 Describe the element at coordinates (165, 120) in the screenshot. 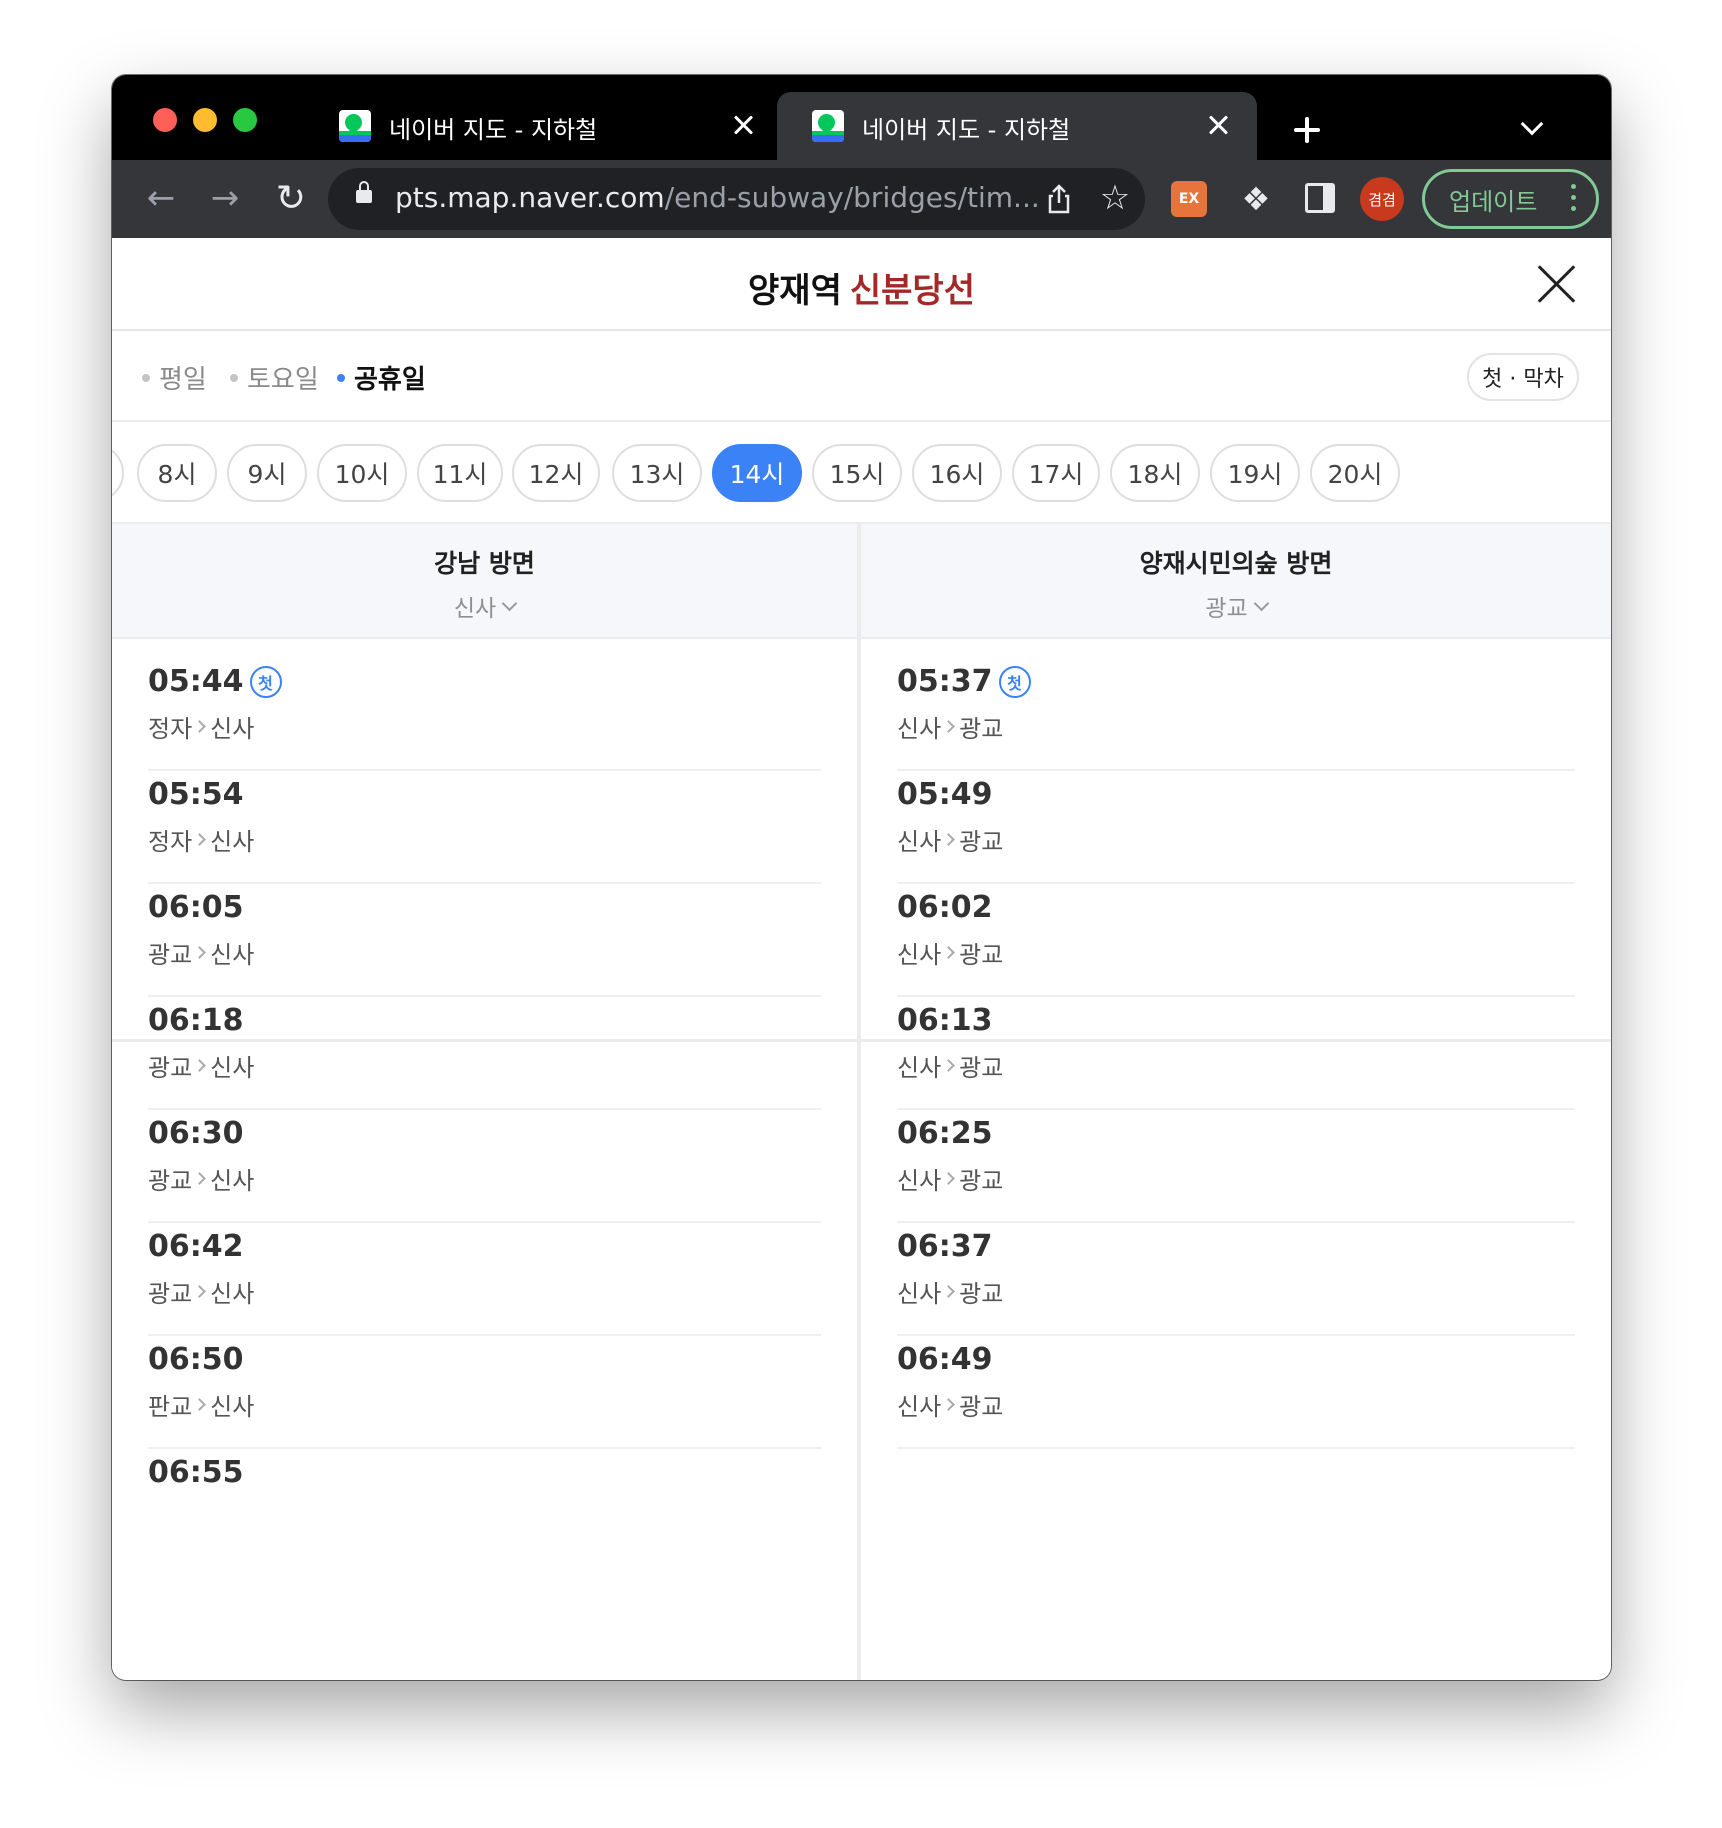

I see `close-window-button` at that location.